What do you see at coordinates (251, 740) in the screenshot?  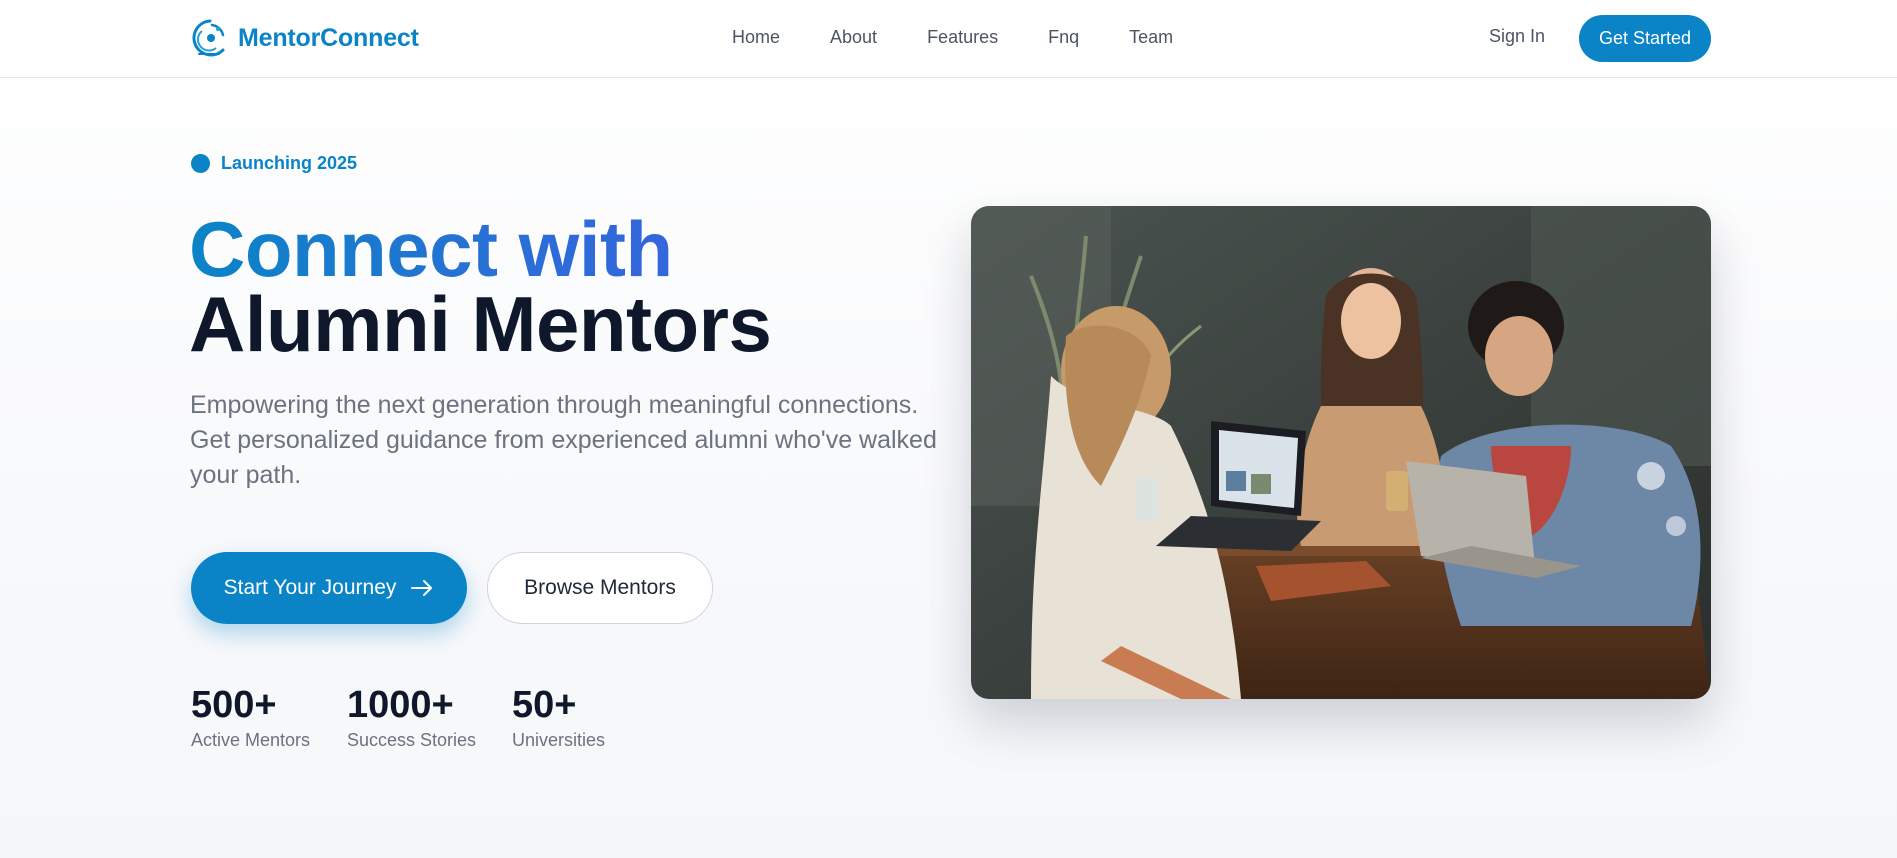 I see `stat-label: Active Mentors` at bounding box center [251, 740].